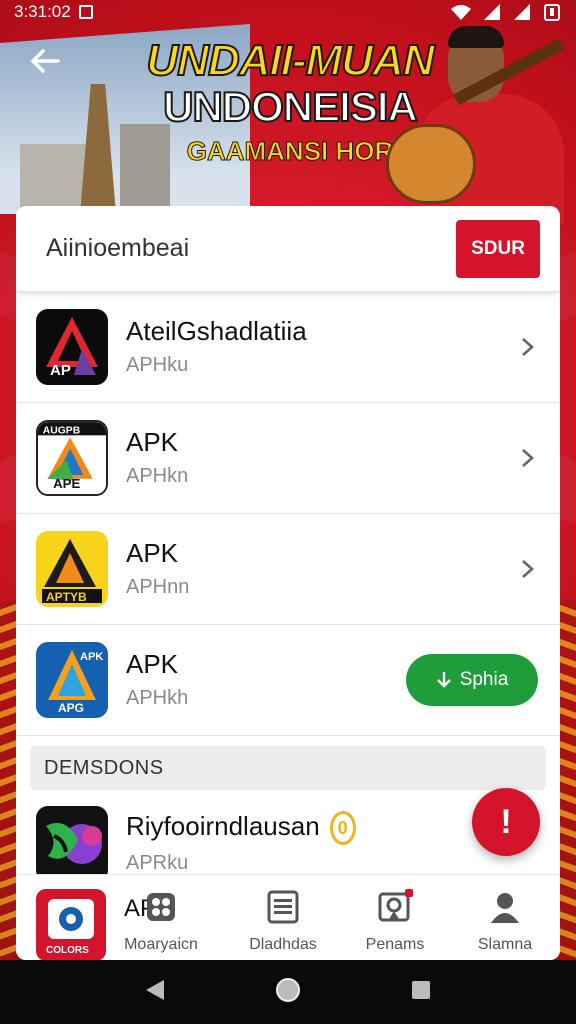 The height and width of the screenshot is (1024, 576). What do you see at coordinates (157, 698) in the screenshot?
I see `app-sub-4: APHkh` at bounding box center [157, 698].